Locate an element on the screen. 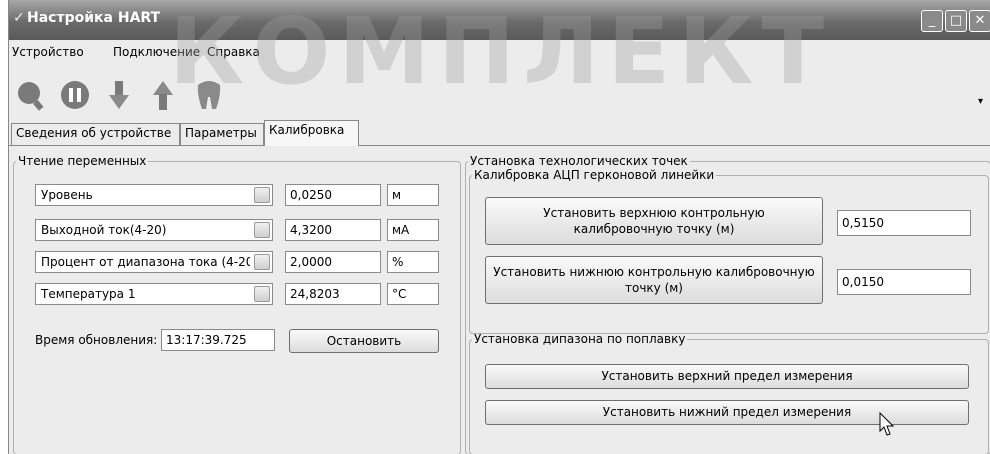 This screenshot has width=990, height=454. unit-field-level: м is located at coordinates (413, 195).